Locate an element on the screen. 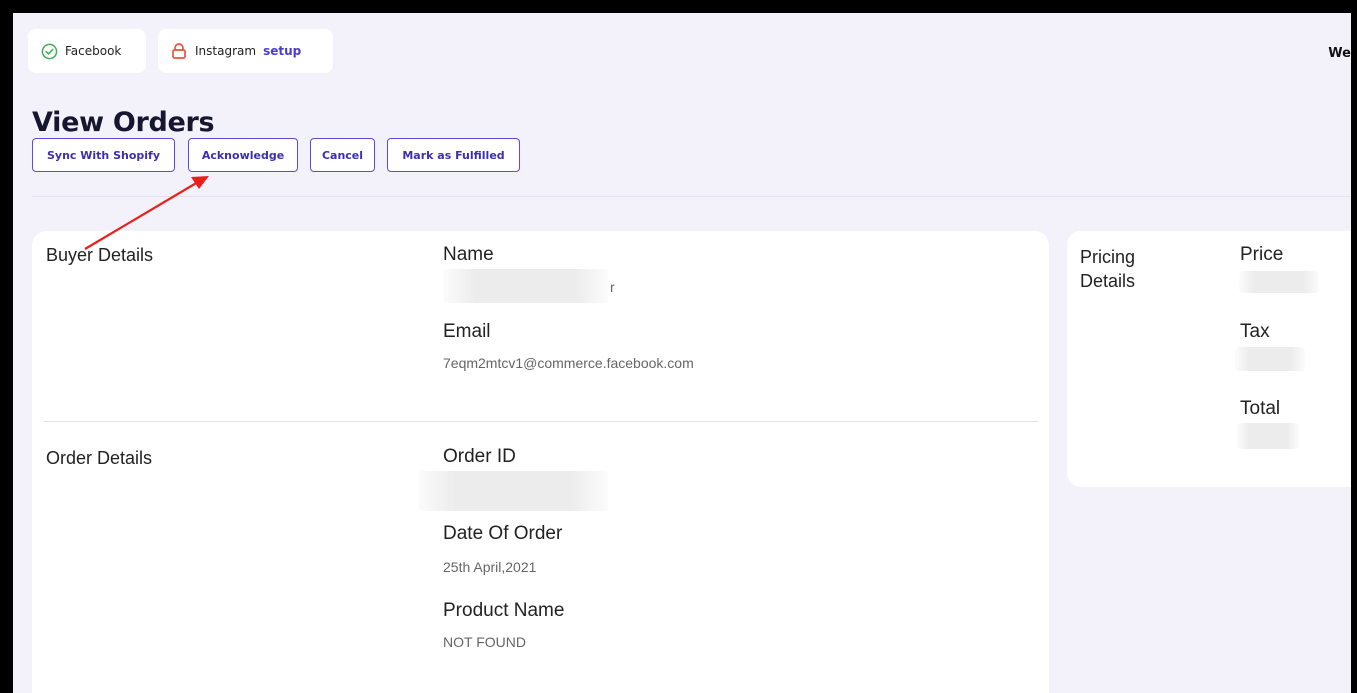  pricing-details-title: Pricing Details is located at coordinates (1107, 269).